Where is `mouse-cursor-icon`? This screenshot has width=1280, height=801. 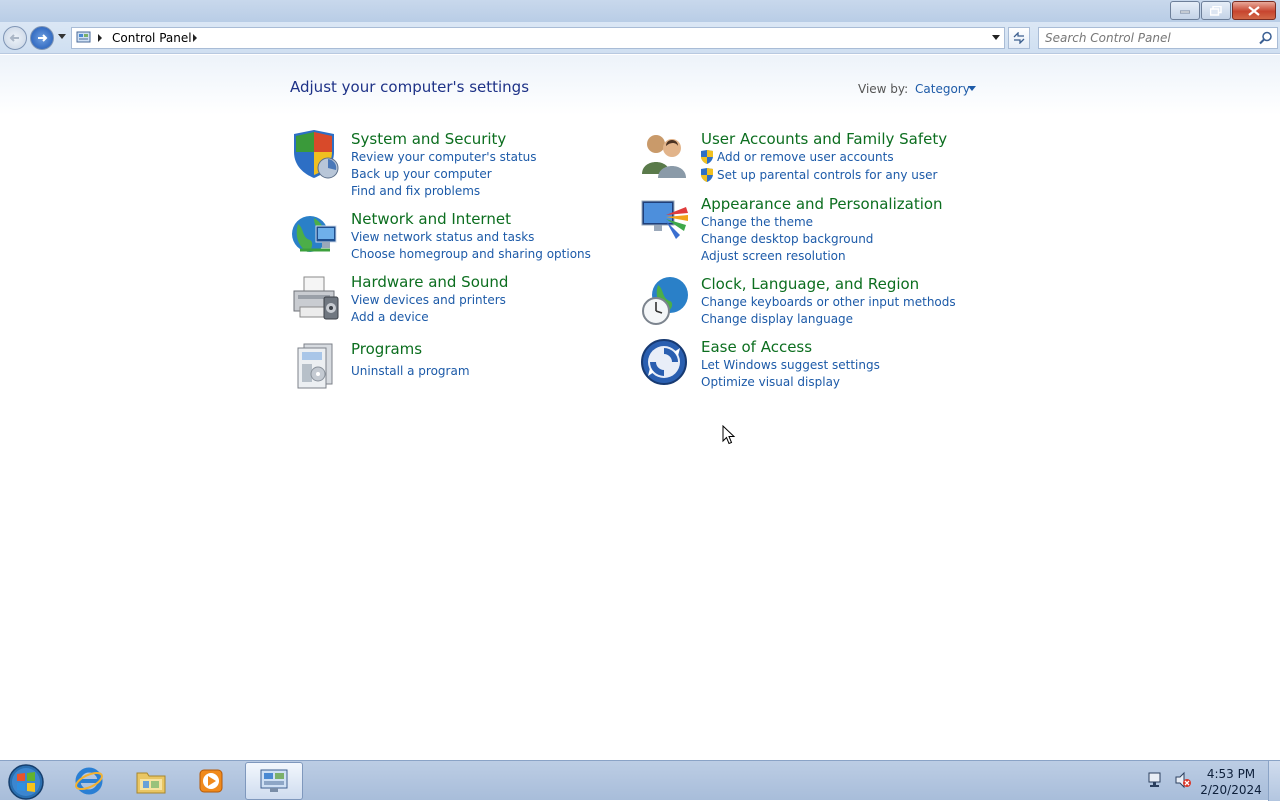
mouse-cursor-icon is located at coordinates (729, 435).